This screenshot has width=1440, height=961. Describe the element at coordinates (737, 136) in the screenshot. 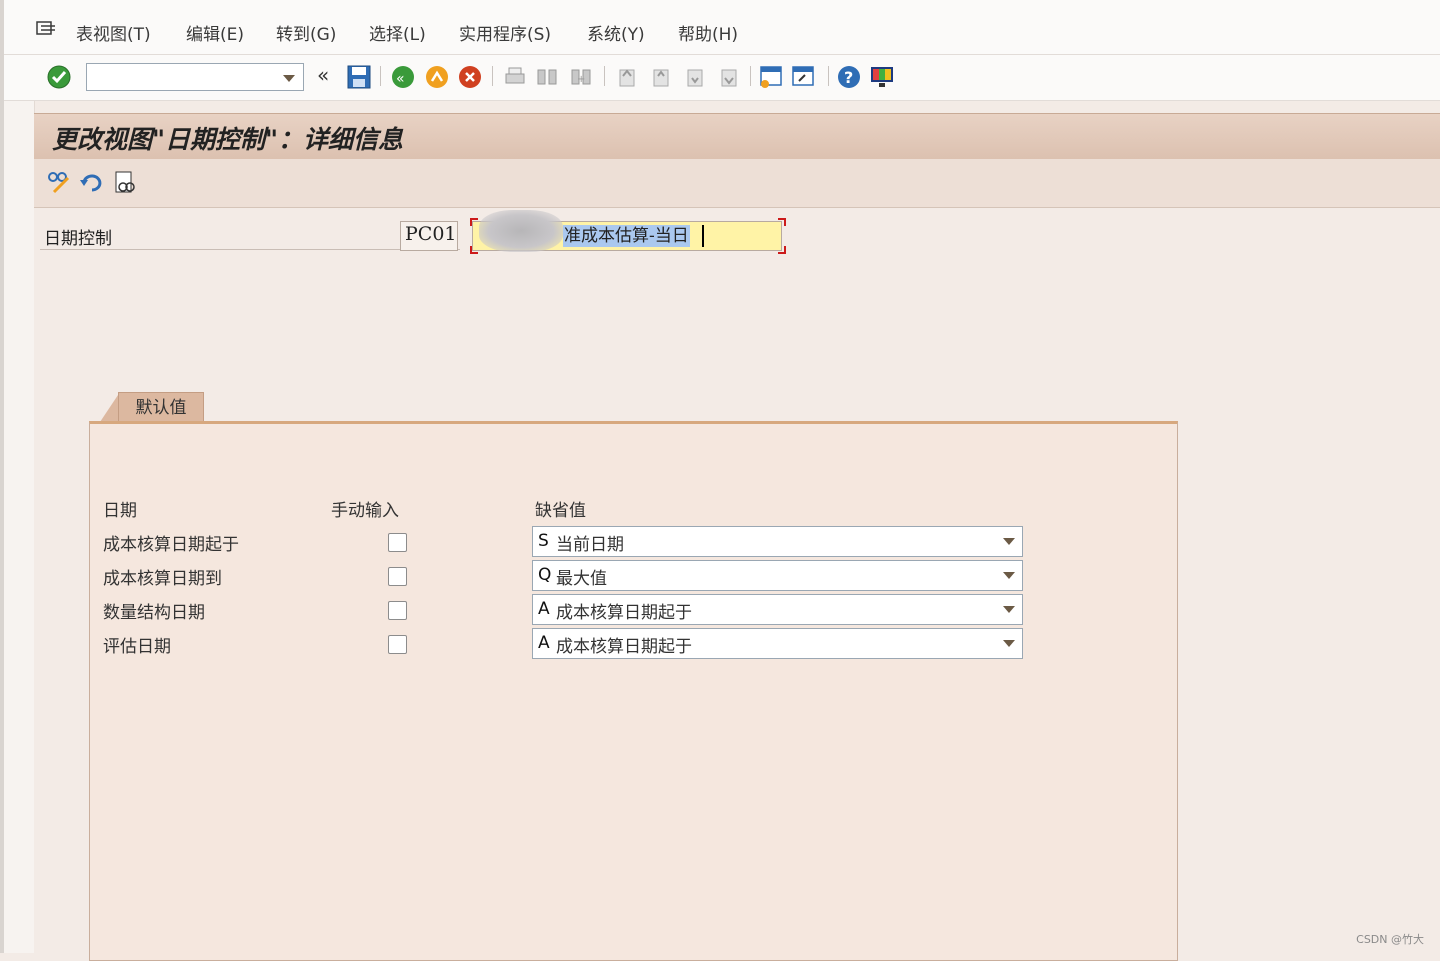

I see `screen-title-bar: 更改视图"日期控制"：详细信息` at that location.